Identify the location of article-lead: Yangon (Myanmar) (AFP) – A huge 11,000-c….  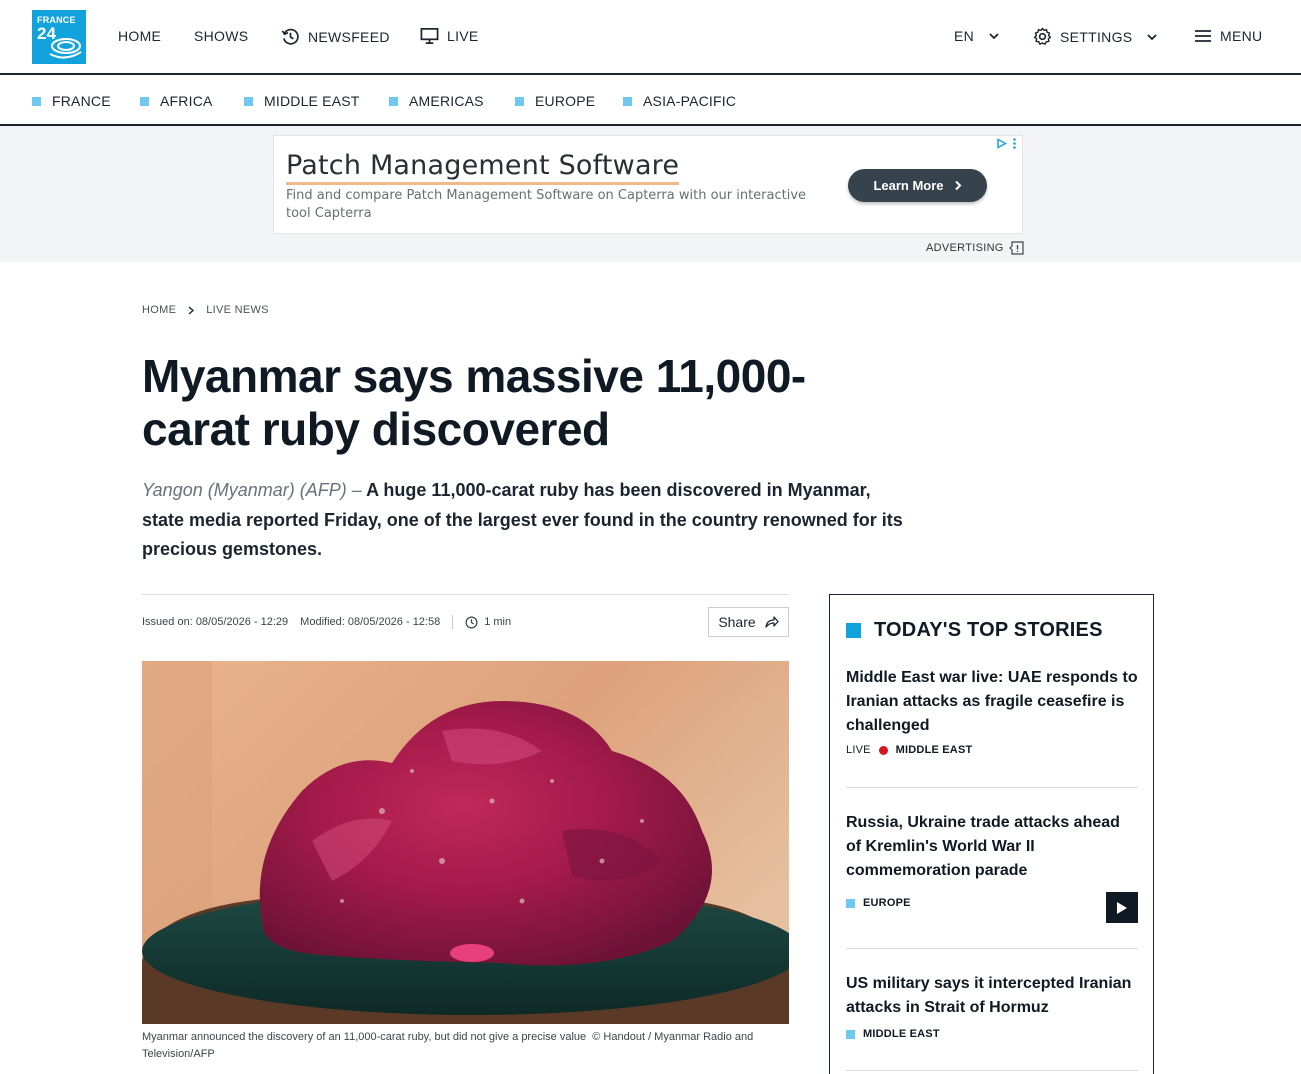
(527, 520).